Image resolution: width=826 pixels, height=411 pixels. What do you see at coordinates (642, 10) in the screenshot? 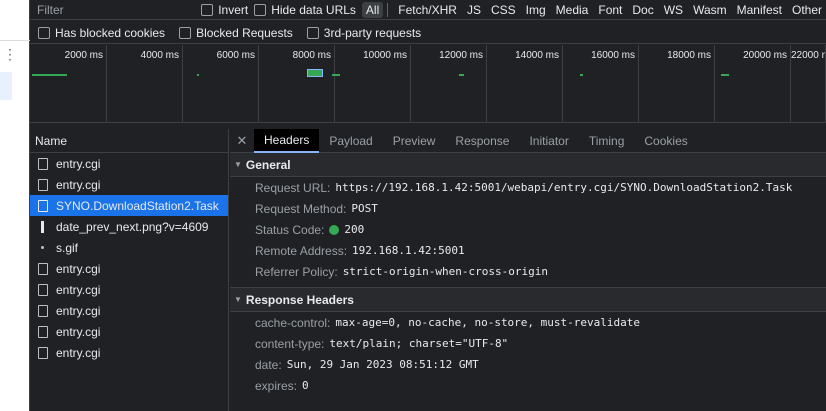
I see `type-filter-doc: Doc` at bounding box center [642, 10].